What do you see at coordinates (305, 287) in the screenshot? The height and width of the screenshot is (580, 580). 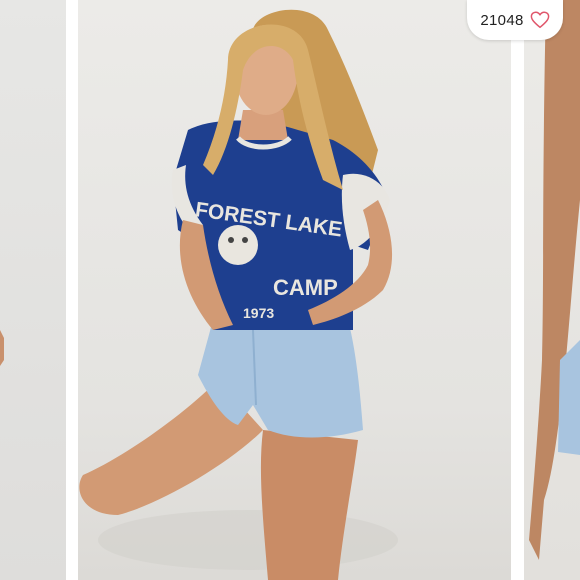 I see `shirt-text-line2: CAMP` at bounding box center [305, 287].